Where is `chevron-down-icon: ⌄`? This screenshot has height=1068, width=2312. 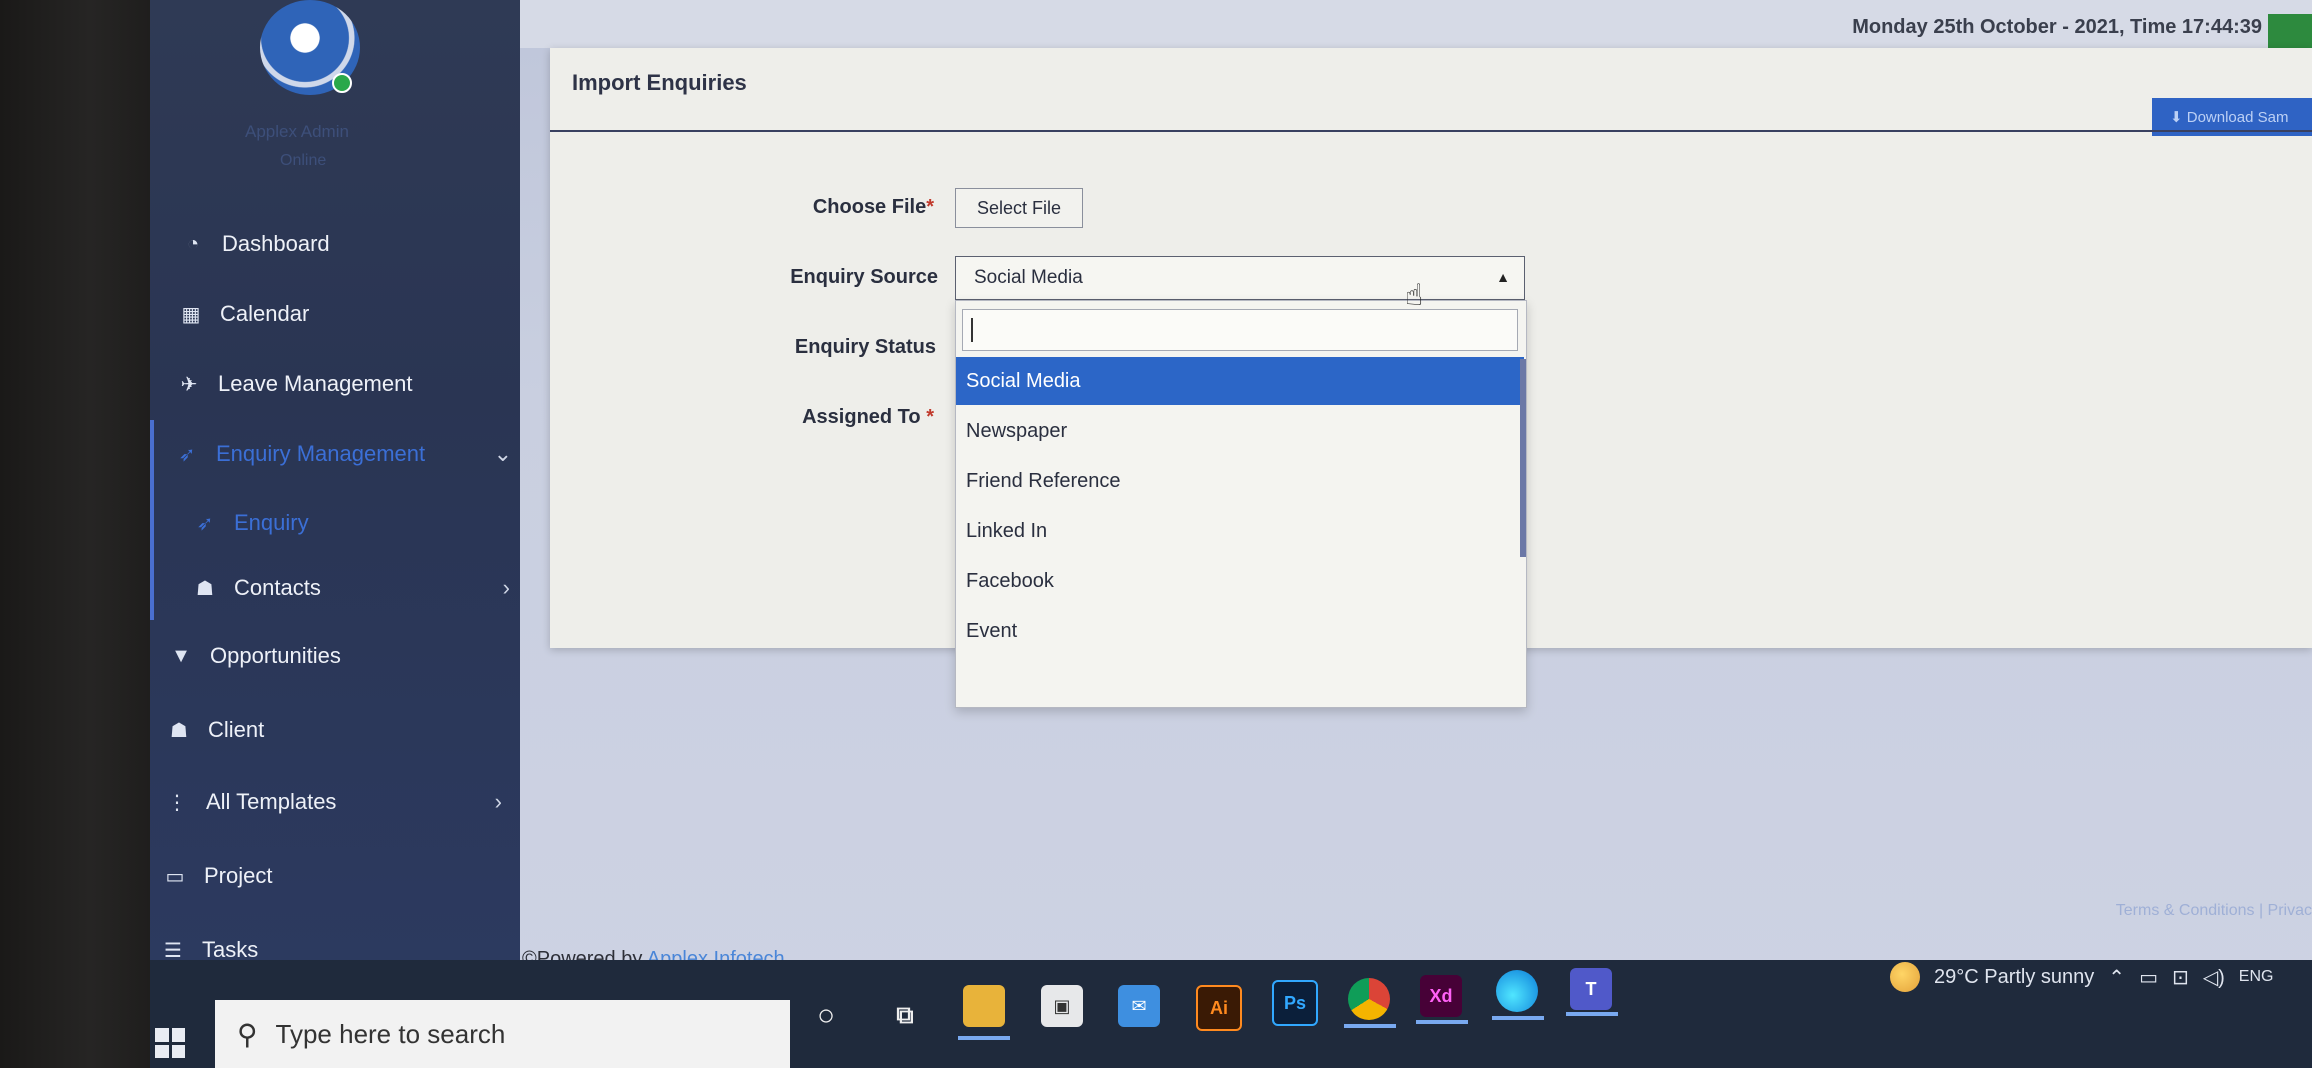
chevron-down-icon: ⌄ is located at coordinates (502, 453).